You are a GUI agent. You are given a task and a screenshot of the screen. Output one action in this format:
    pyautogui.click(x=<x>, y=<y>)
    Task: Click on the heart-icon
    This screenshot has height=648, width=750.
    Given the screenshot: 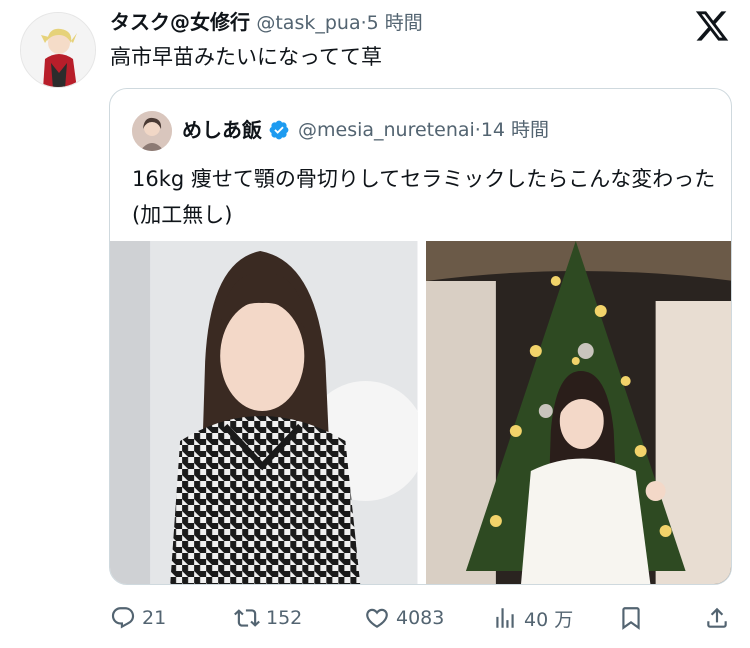 What is the action you would take?
    pyautogui.click(x=377, y=618)
    